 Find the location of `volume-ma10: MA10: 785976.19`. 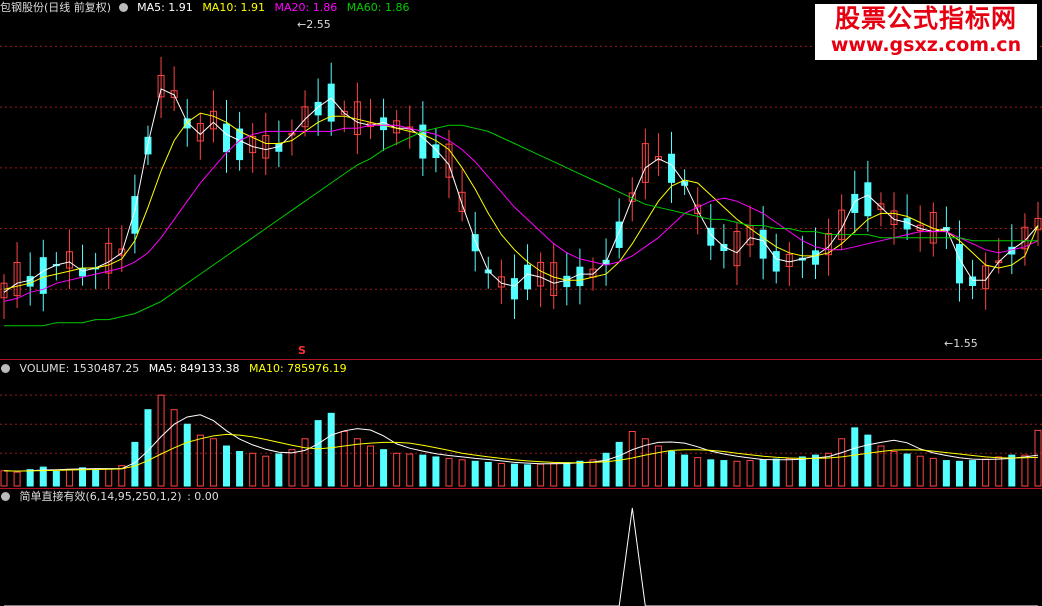

volume-ma10: MA10: 785976.19 is located at coordinates (297, 368).